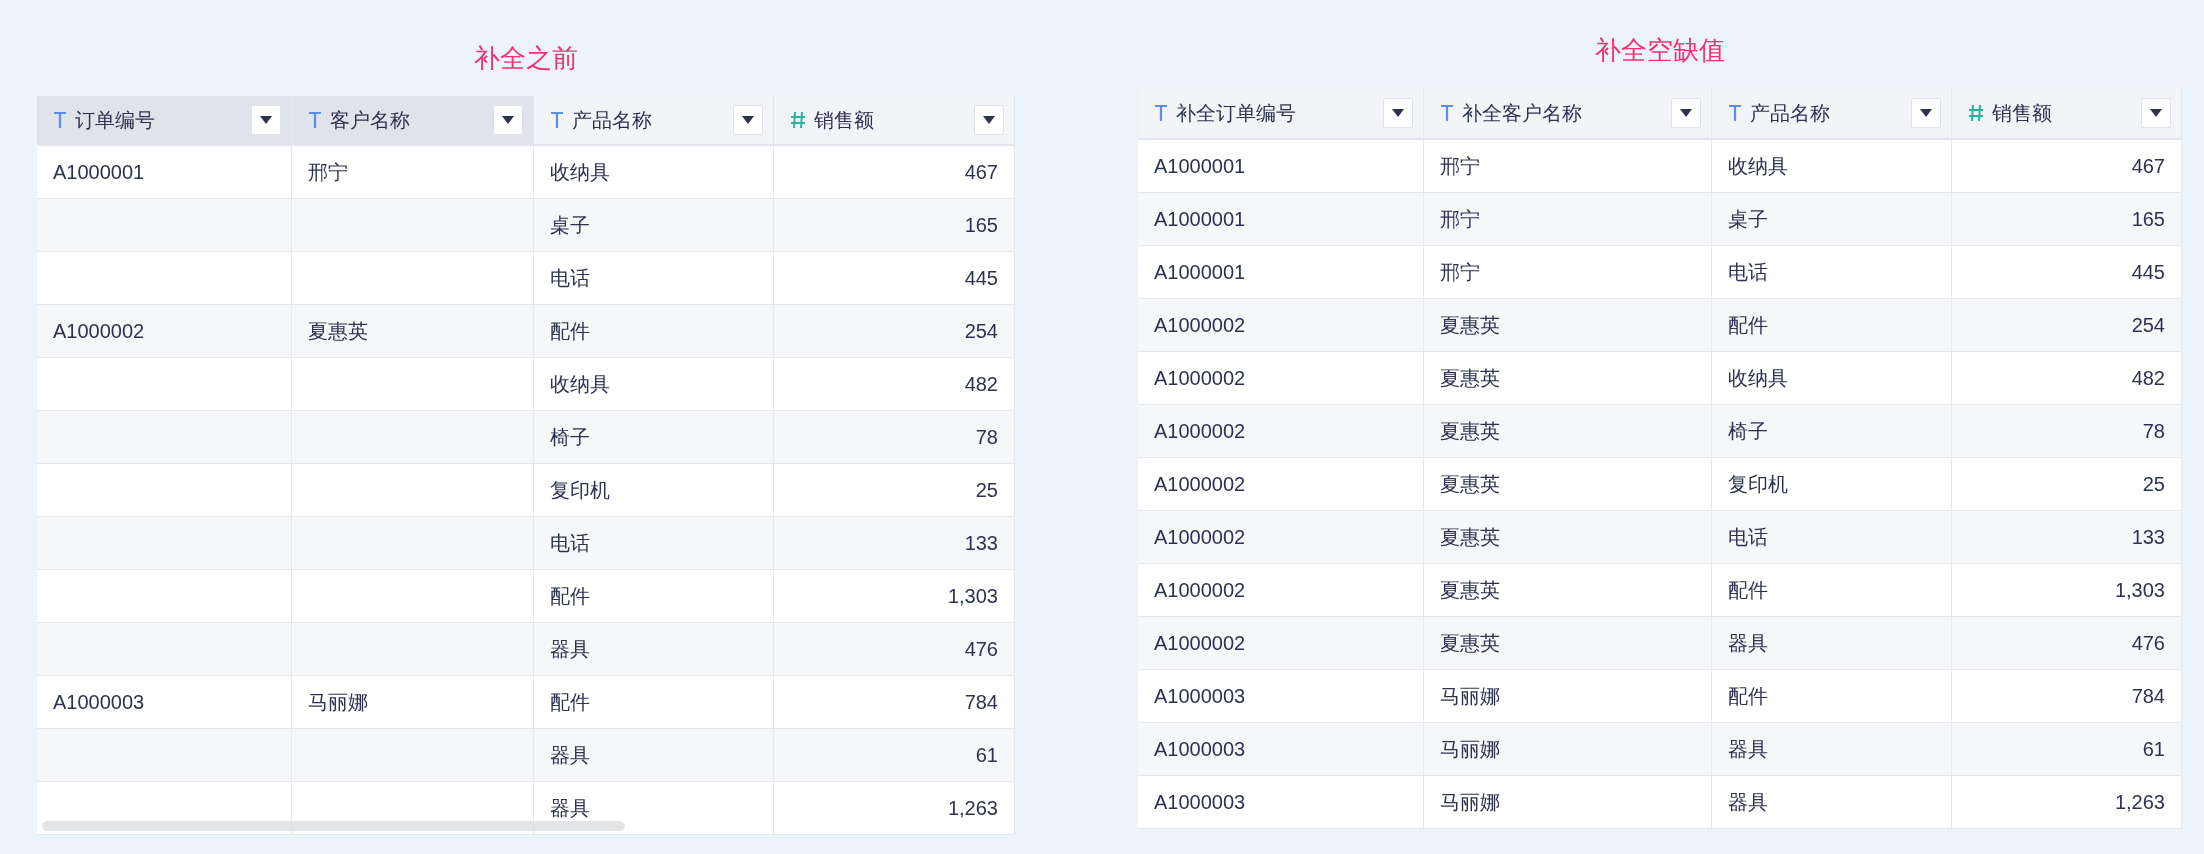  I want to click on table-cell: 78, so click(894, 437).